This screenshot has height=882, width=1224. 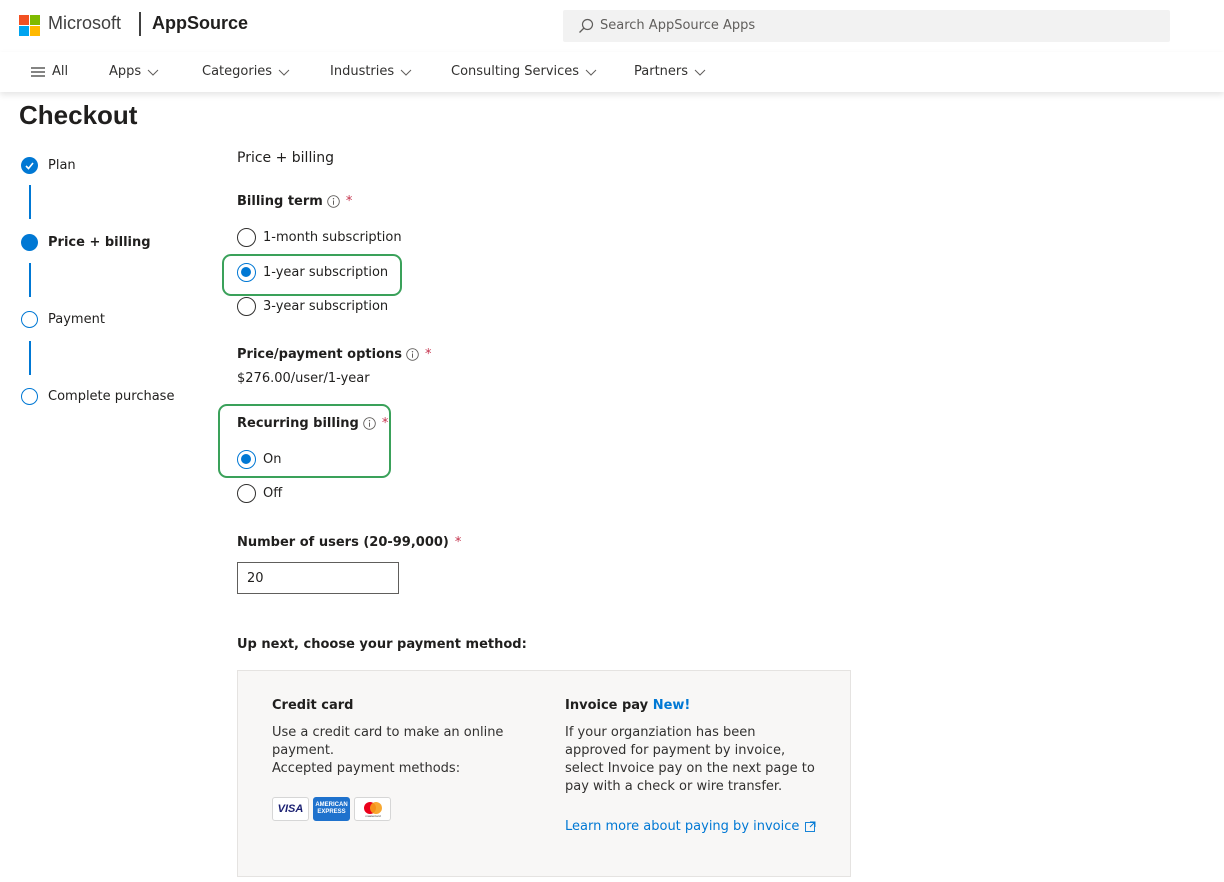 What do you see at coordinates (78, 115) in the screenshot?
I see `page-title: Checkout` at bounding box center [78, 115].